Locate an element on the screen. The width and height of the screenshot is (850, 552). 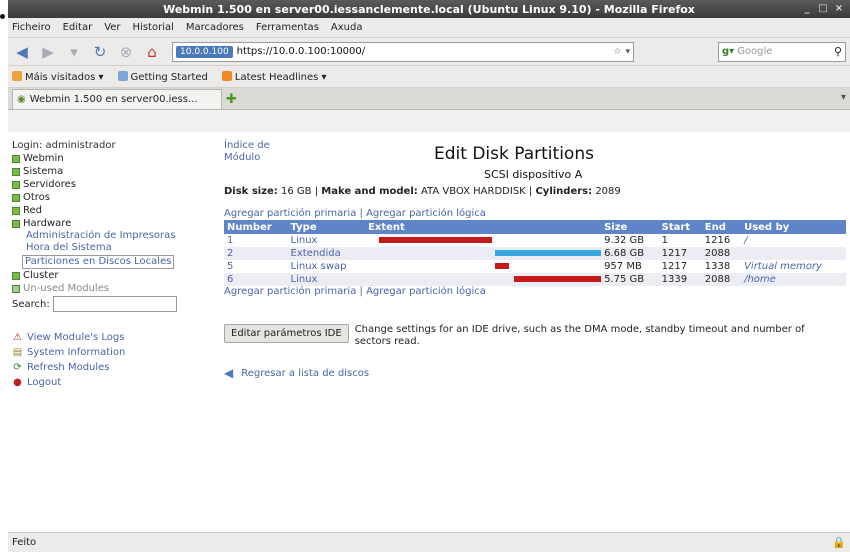
partition-number-link: 2 is located at coordinates (256, 253).